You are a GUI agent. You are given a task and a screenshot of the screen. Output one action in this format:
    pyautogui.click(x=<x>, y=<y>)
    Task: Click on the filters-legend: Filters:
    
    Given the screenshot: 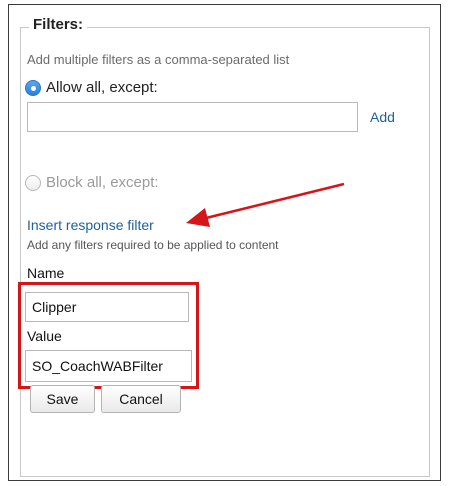 What is the action you would take?
    pyautogui.click(x=58, y=24)
    